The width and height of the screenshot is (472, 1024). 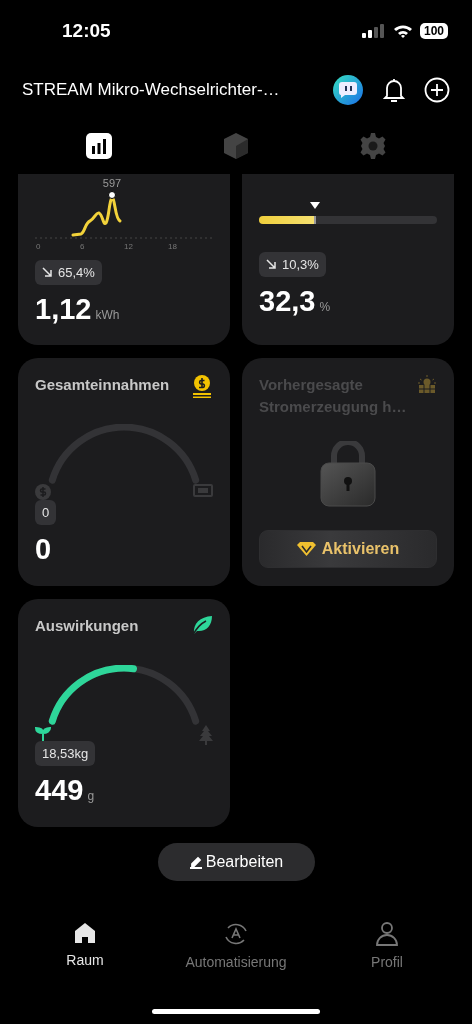 I want to click on solar-panel-icon, so click(x=427, y=383).